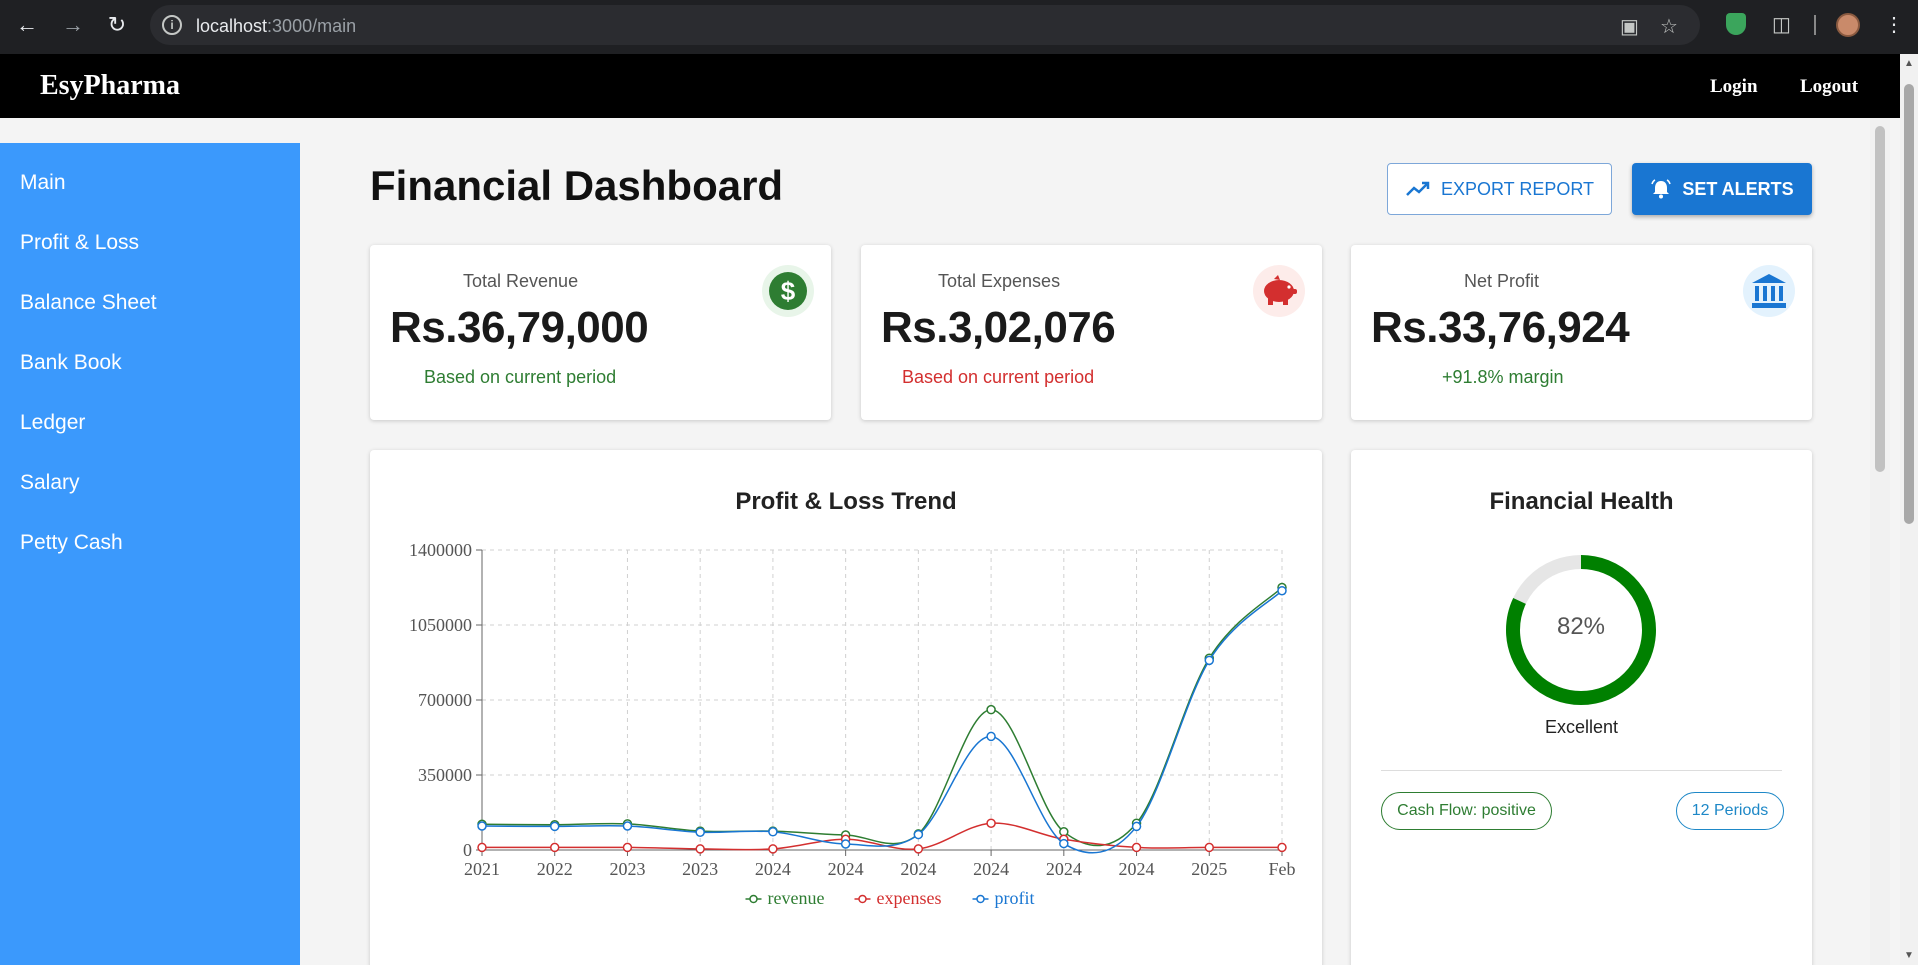 This screenshot has height=965, width=1918. Describe the element at coordinates (1466, 811) in the screenshot. I see `cash-flow-chip: Cash Flow: positive` at that location.